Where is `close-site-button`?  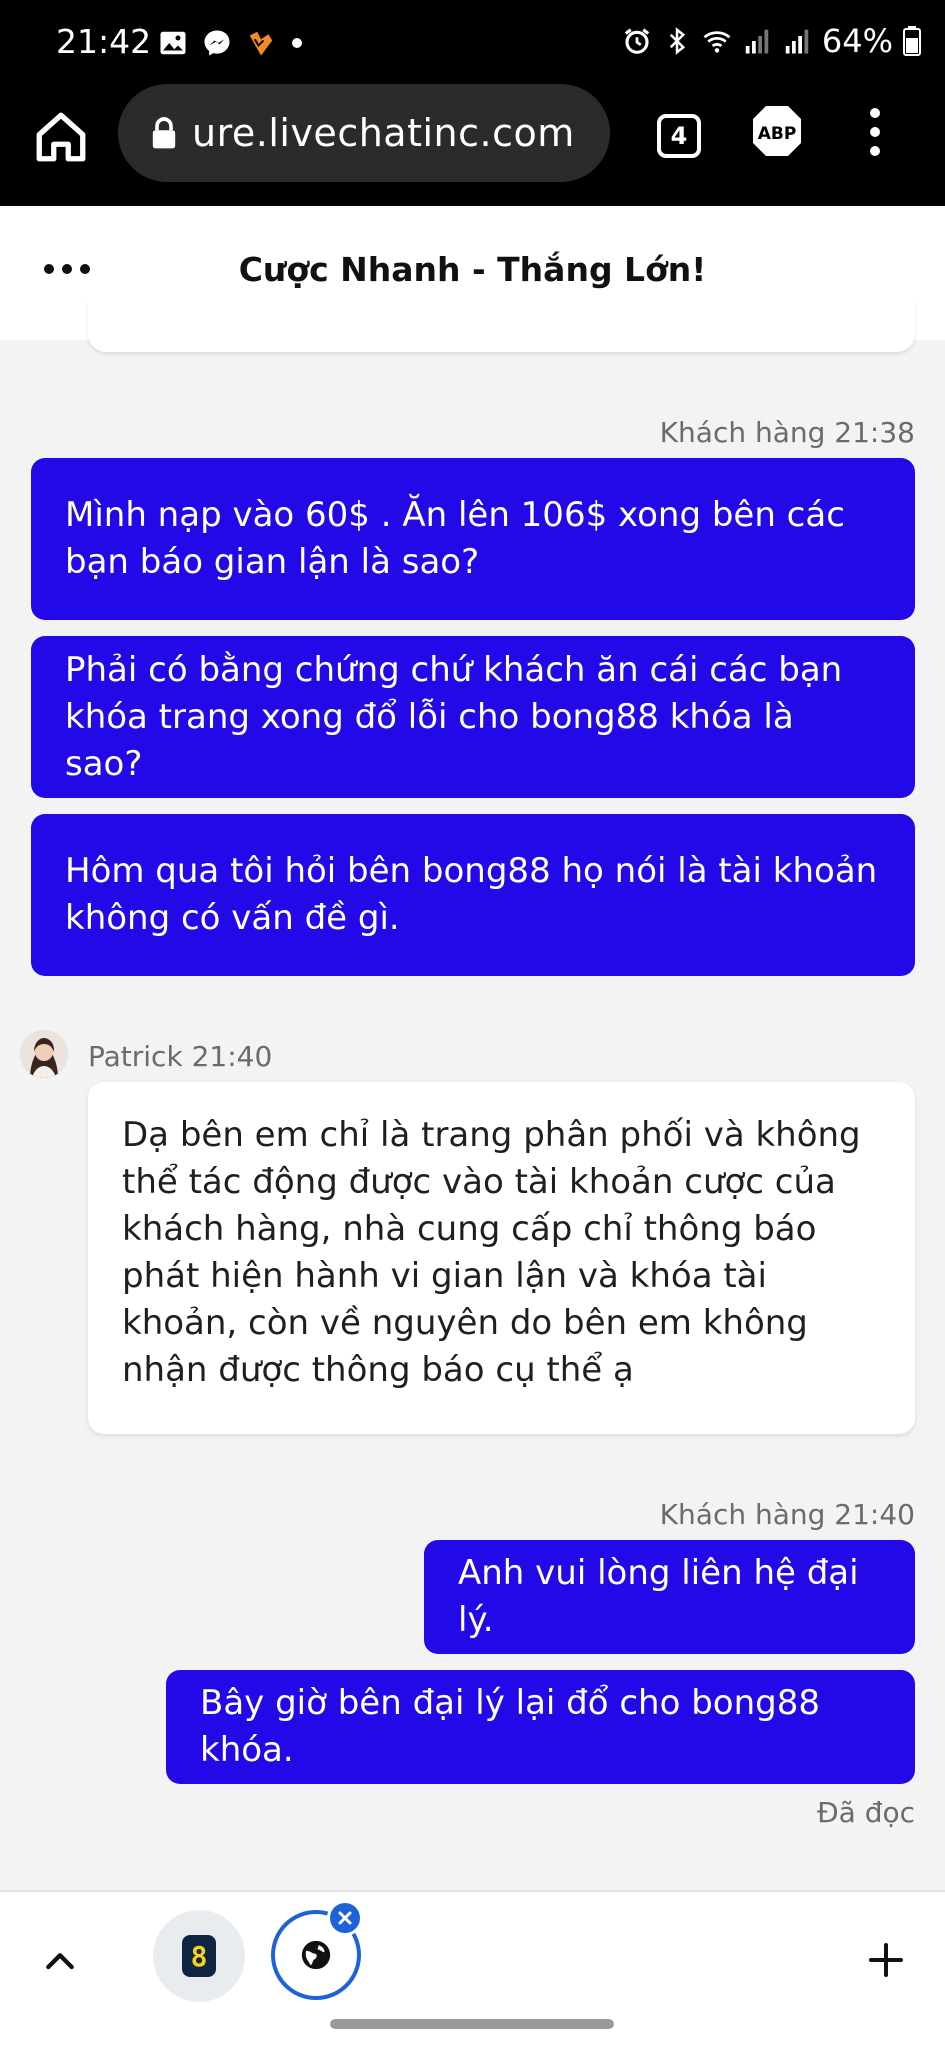
close-site-button is located at coordinates (345, 1918).